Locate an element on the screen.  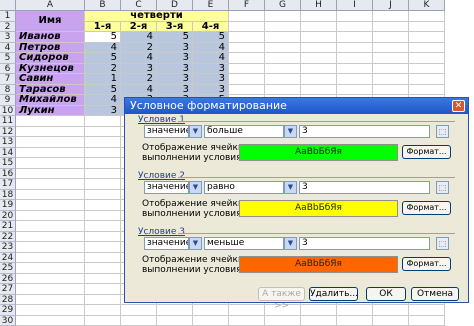
select-all-corner is located at coordinates (8, 5).